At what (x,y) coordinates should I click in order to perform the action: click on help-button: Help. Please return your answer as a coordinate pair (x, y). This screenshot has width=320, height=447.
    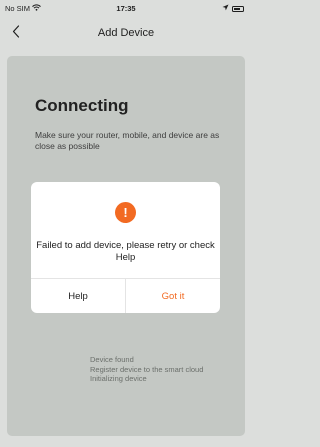
    Looking at the image, I should click on (78, 296).